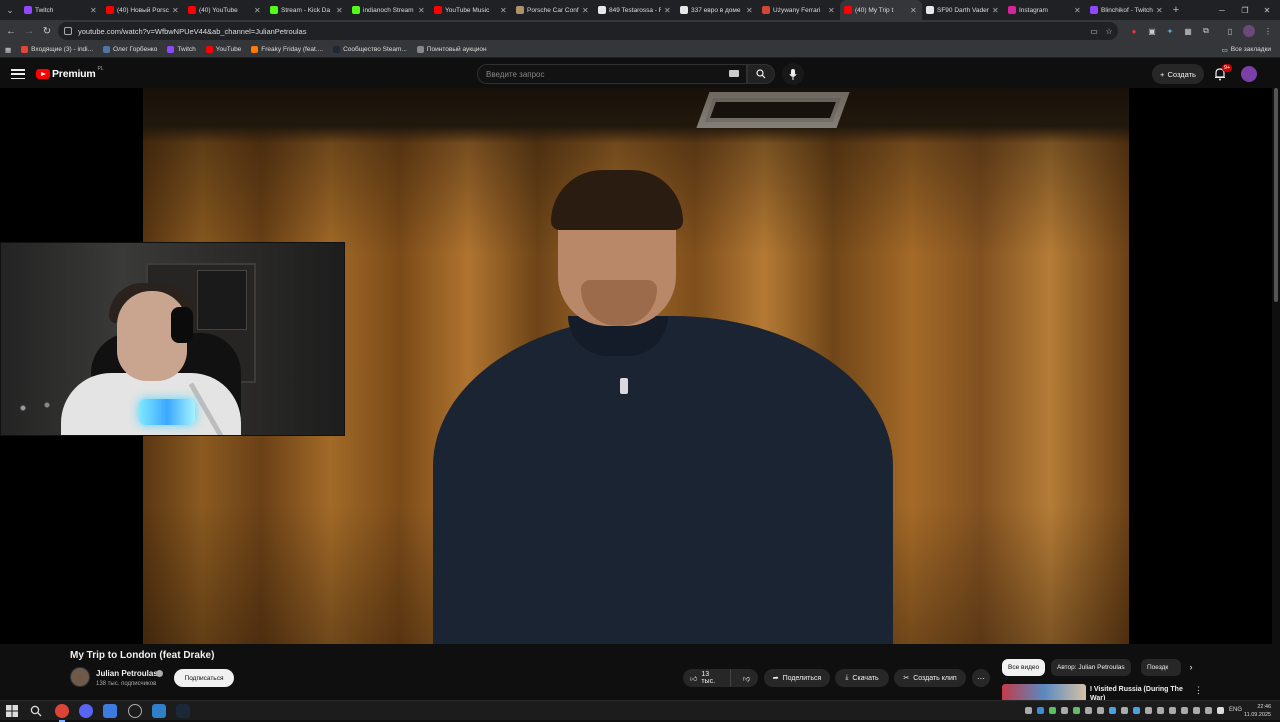  I want to click on subscribe-button: Подписаться, so click(204, 678).